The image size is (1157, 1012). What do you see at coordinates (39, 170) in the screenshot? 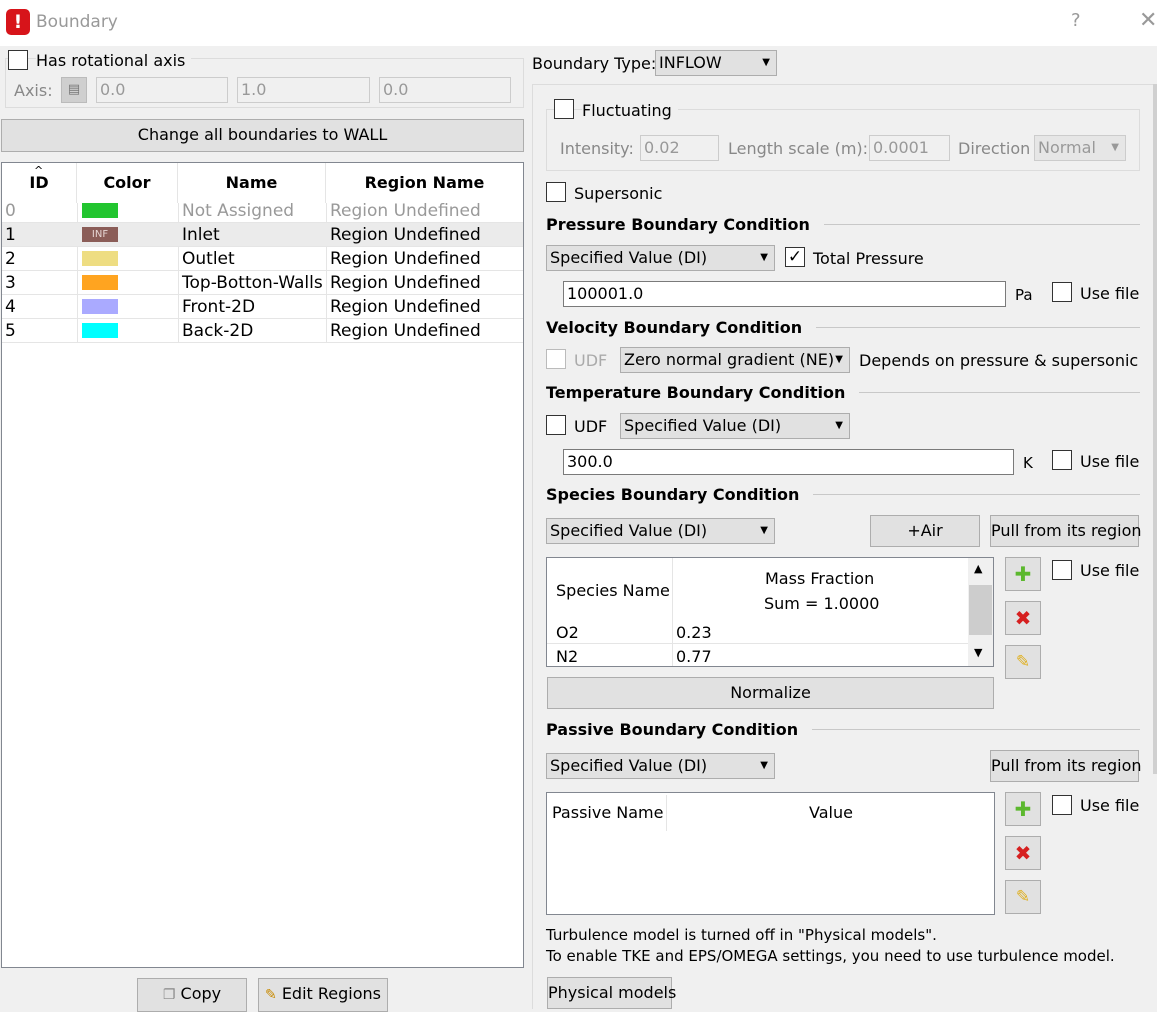
I see `sort-up-icon: ^` at bounding box center [39, 170].